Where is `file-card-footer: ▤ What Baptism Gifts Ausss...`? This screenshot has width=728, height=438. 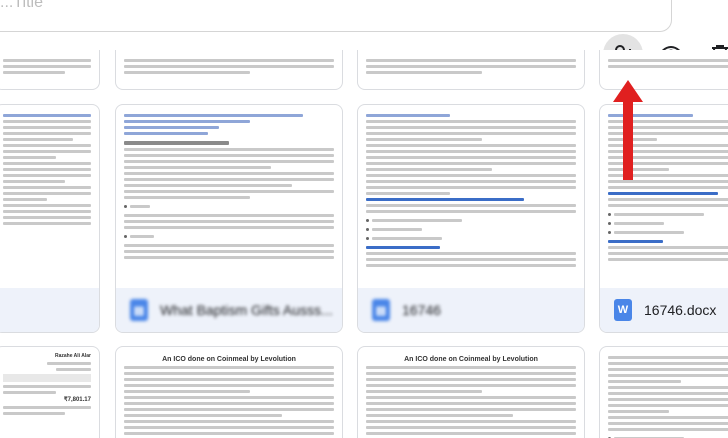 file-card-footer: ▤ What Baptism Gifts Ausss... is located at coordinates (229, 310).